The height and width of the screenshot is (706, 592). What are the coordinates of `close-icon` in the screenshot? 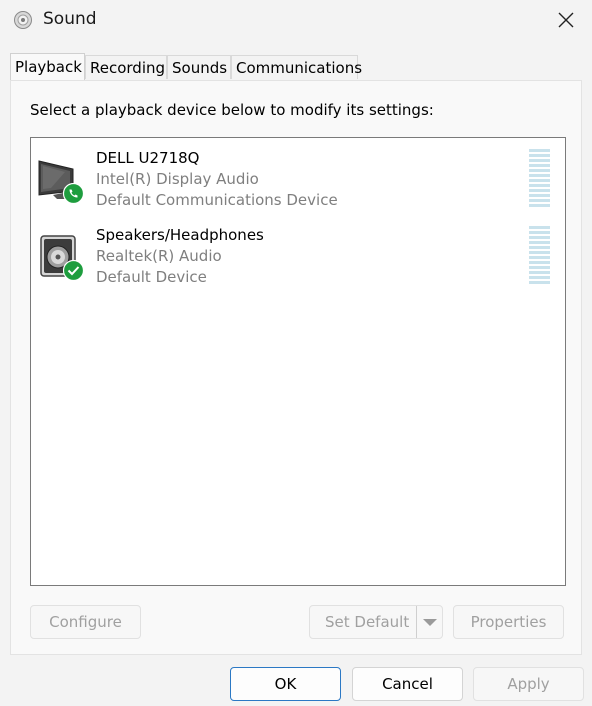 It's located at (566, 20).